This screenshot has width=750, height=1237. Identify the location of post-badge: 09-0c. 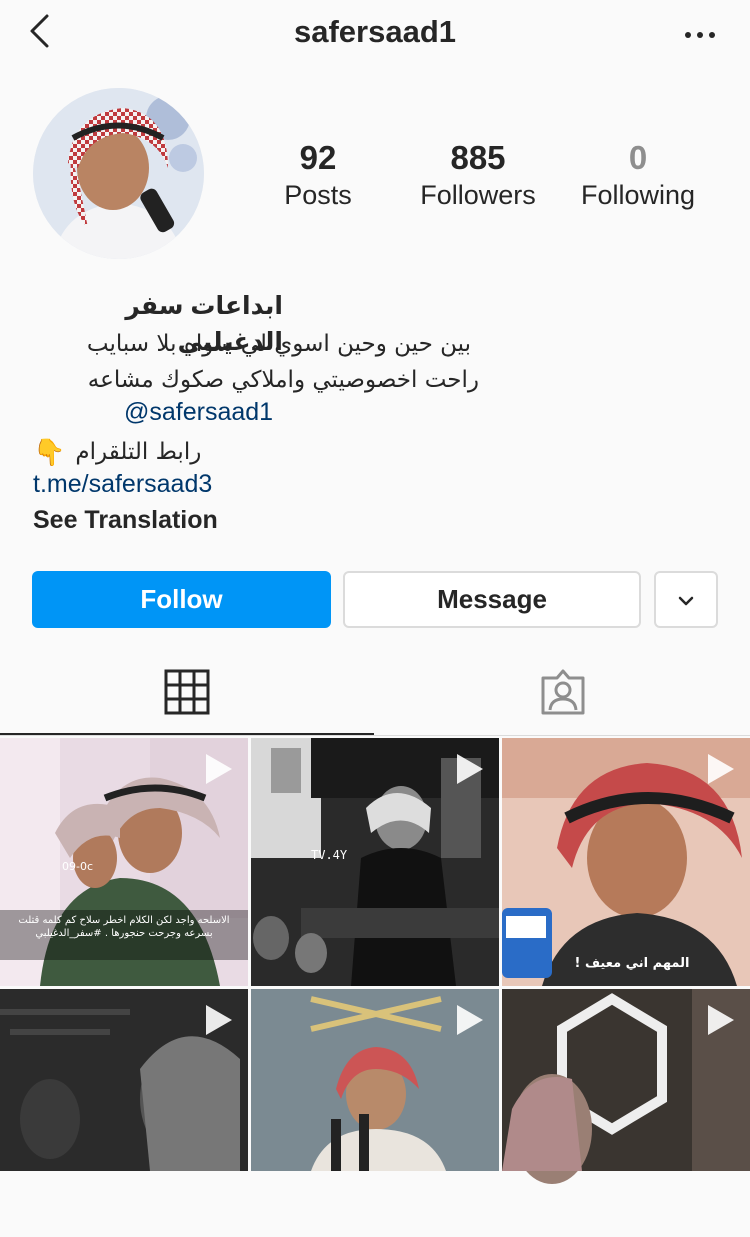
(78, 866).